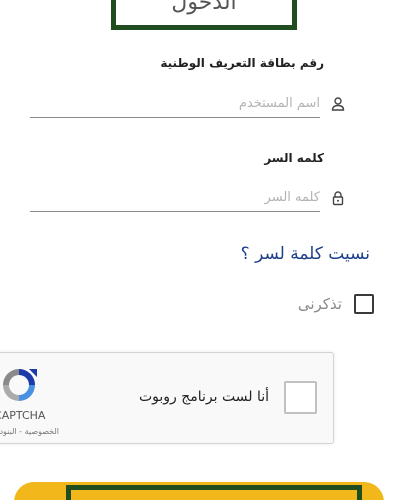  What do you see at coordinates (364, 304) in the screenshot?
I see `remember-me-checkbox` at bounding box center [364, 304].